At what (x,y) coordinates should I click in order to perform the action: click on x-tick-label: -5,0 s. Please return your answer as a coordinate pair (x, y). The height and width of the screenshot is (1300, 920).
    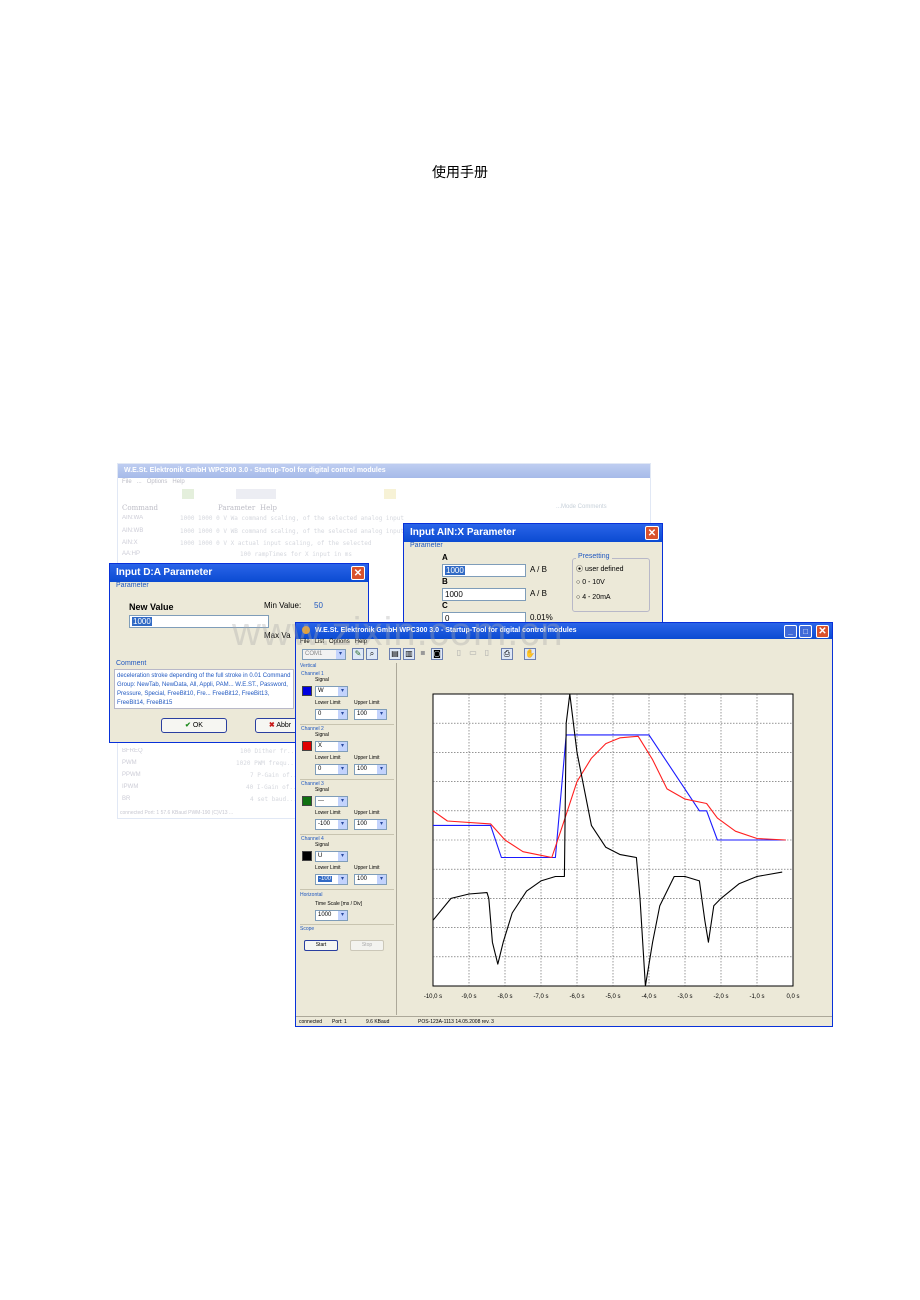
    Looking at the image, I should click on (612, 997).